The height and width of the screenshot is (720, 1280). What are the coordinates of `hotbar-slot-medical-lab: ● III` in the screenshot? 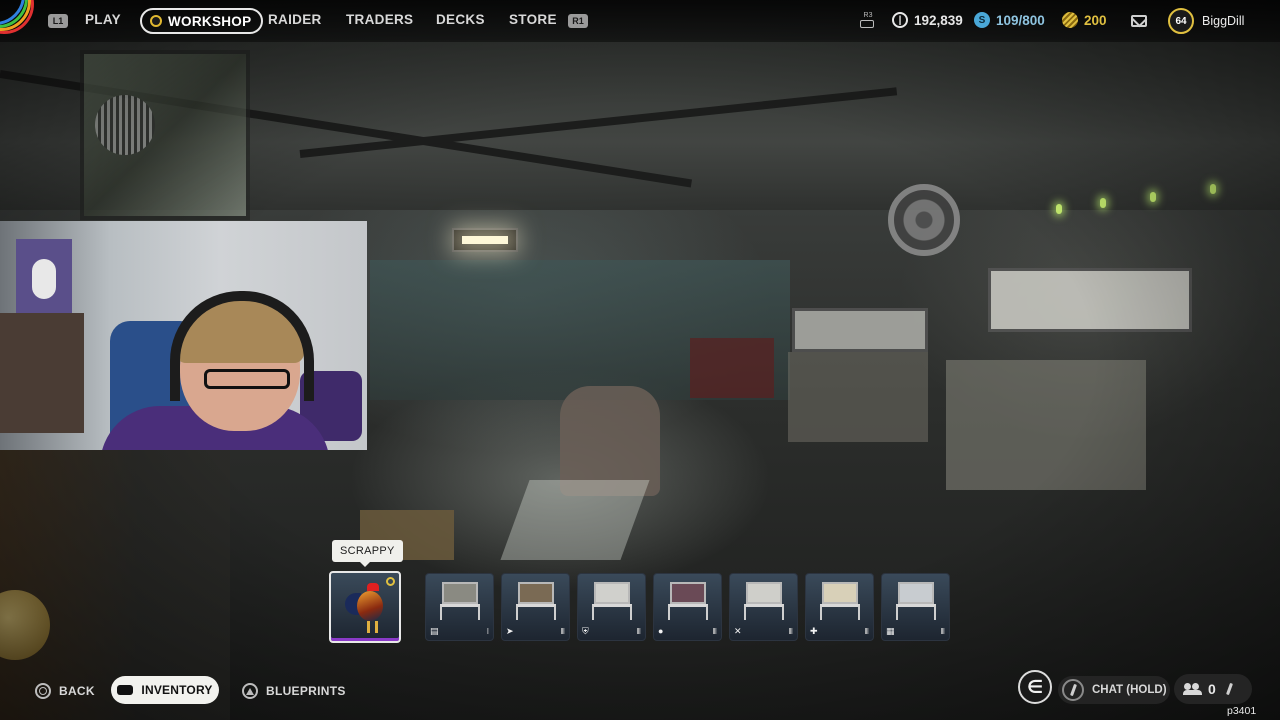 It's located at (687, 607).